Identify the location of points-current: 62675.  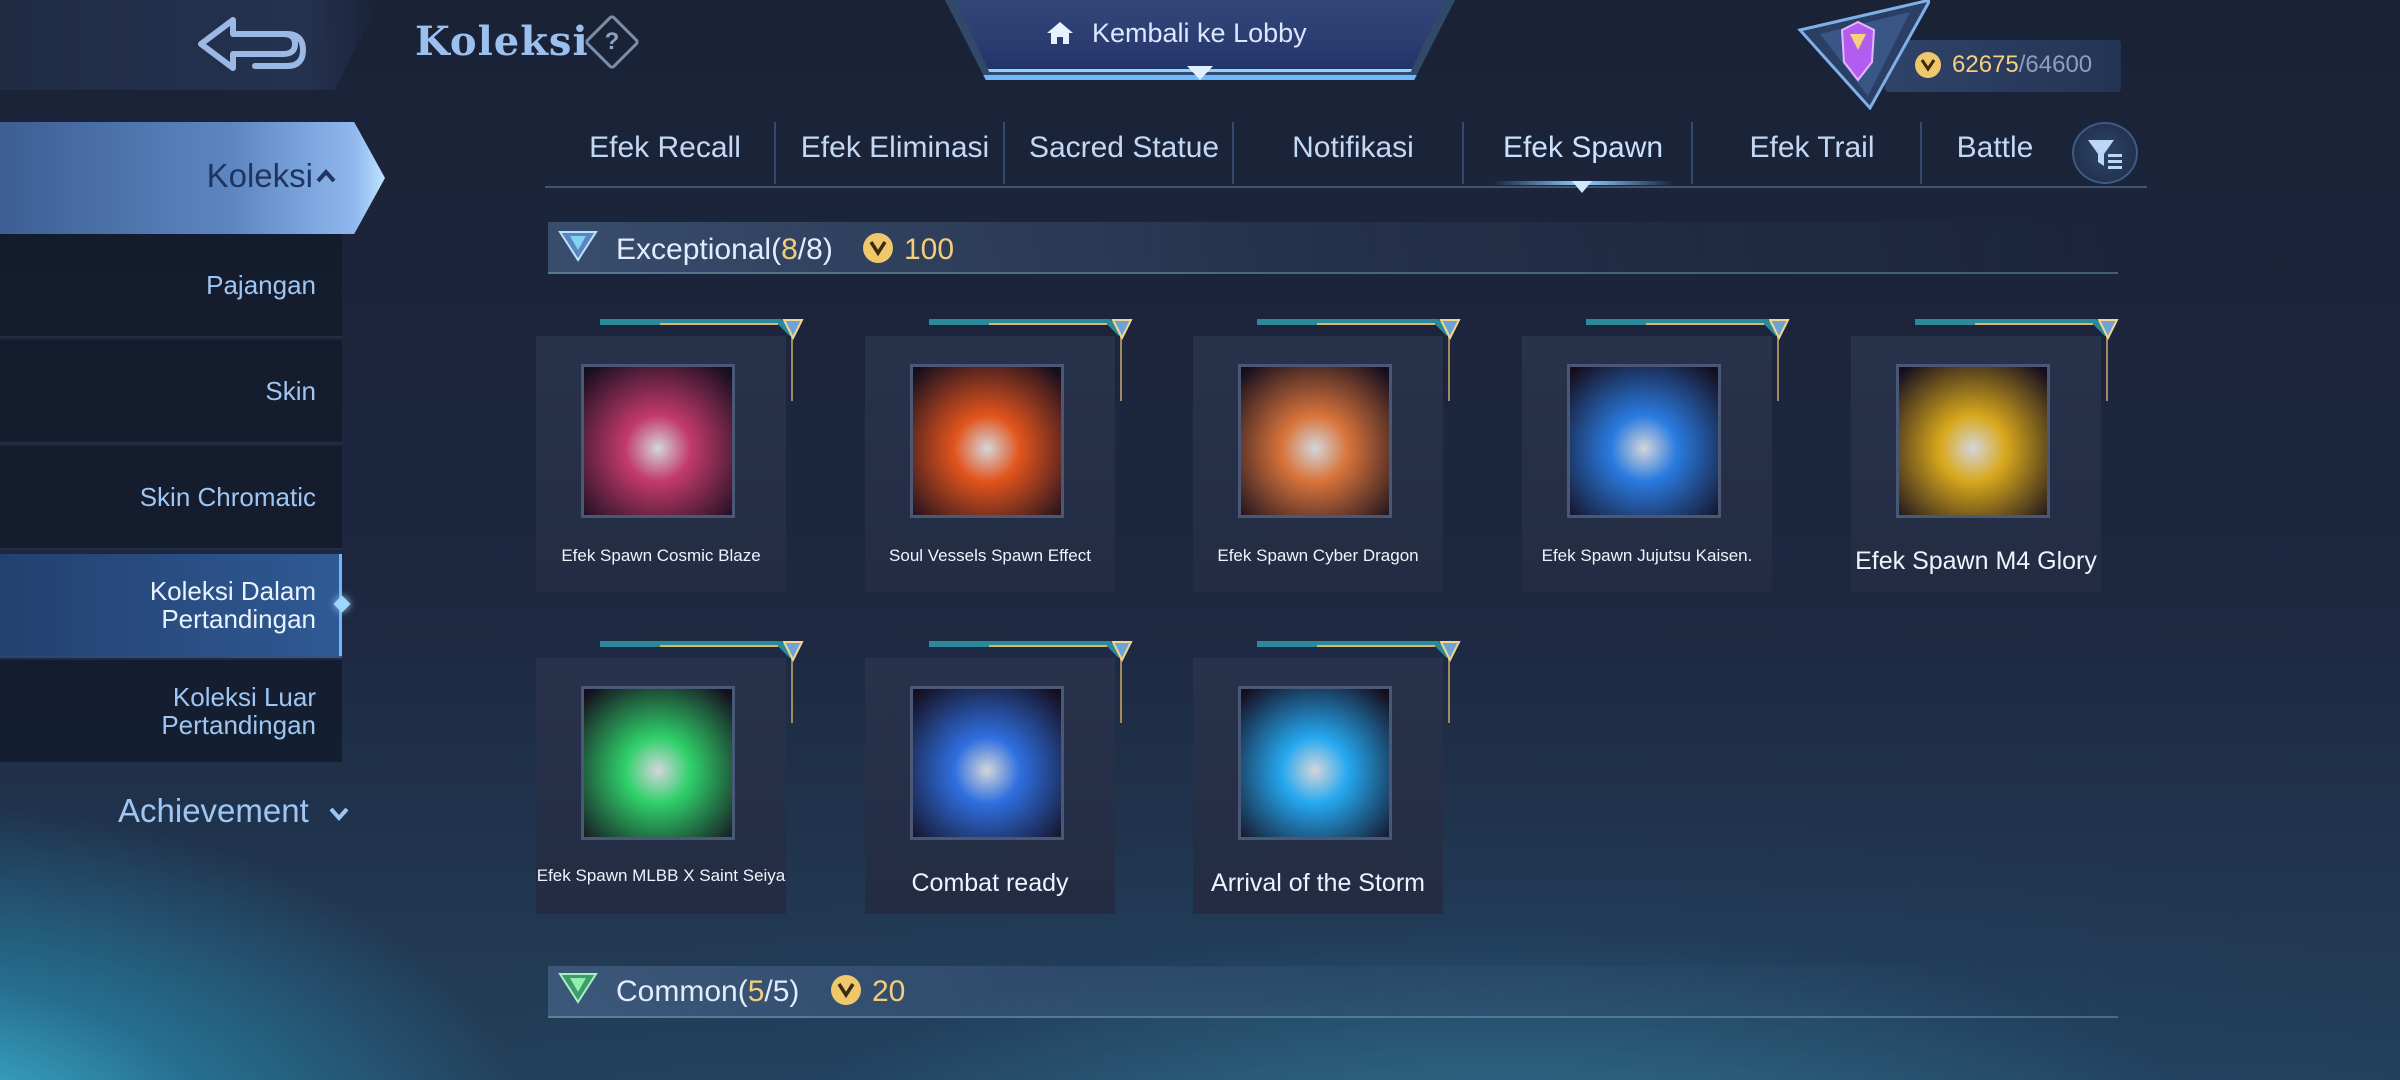
(1985, 64).